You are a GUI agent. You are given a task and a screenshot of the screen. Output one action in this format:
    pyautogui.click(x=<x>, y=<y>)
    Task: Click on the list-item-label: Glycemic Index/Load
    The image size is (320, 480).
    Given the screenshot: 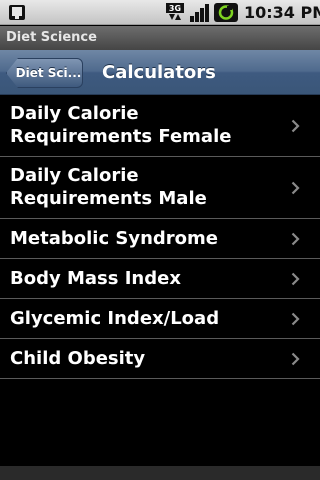 What is the action you would take?
    pyautogui.click(x=115, y=318)
    